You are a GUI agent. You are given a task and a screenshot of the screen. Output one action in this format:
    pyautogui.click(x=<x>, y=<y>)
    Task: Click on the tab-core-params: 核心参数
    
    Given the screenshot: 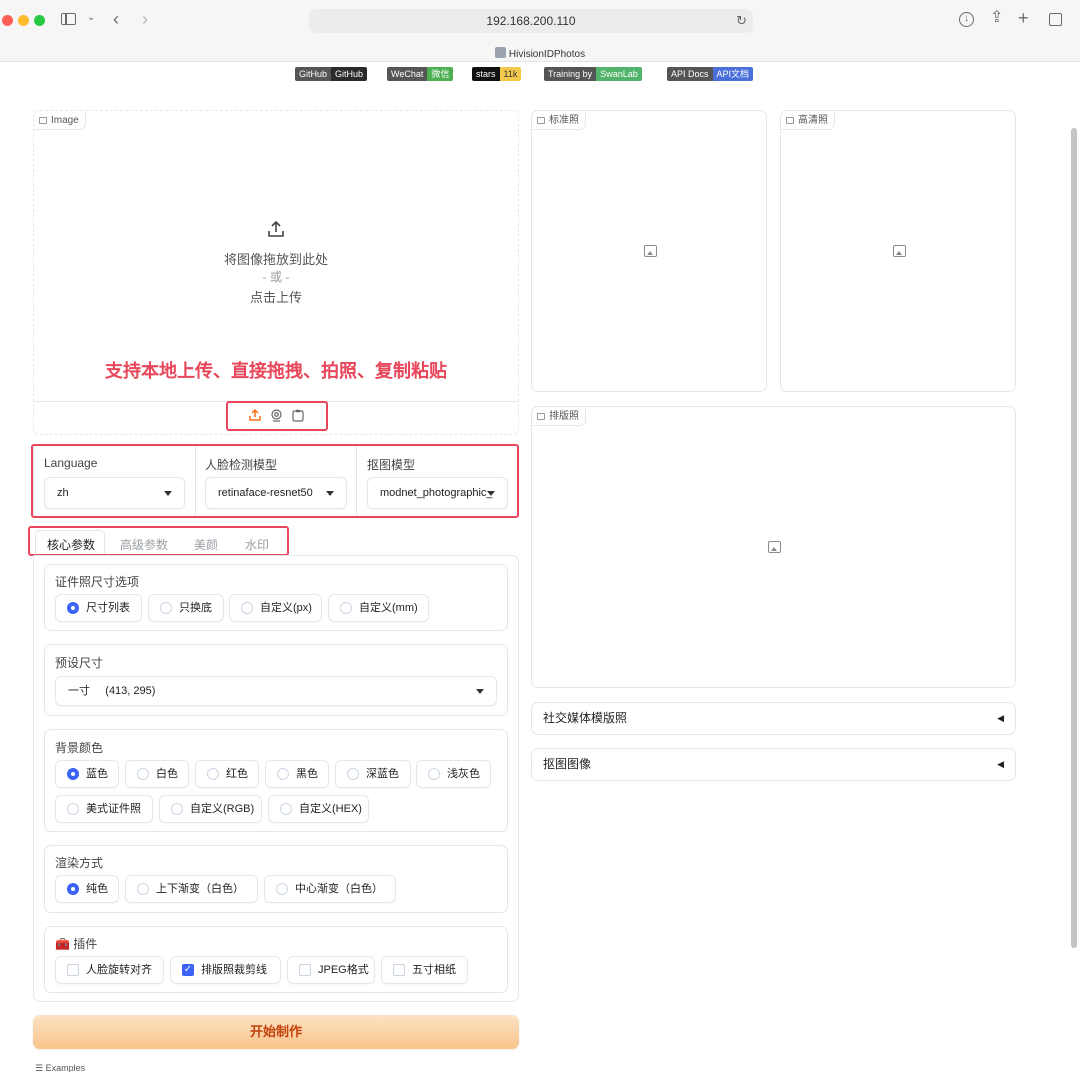 What is the action you would take?
    pyautogui.click(x=71, y=544)
    